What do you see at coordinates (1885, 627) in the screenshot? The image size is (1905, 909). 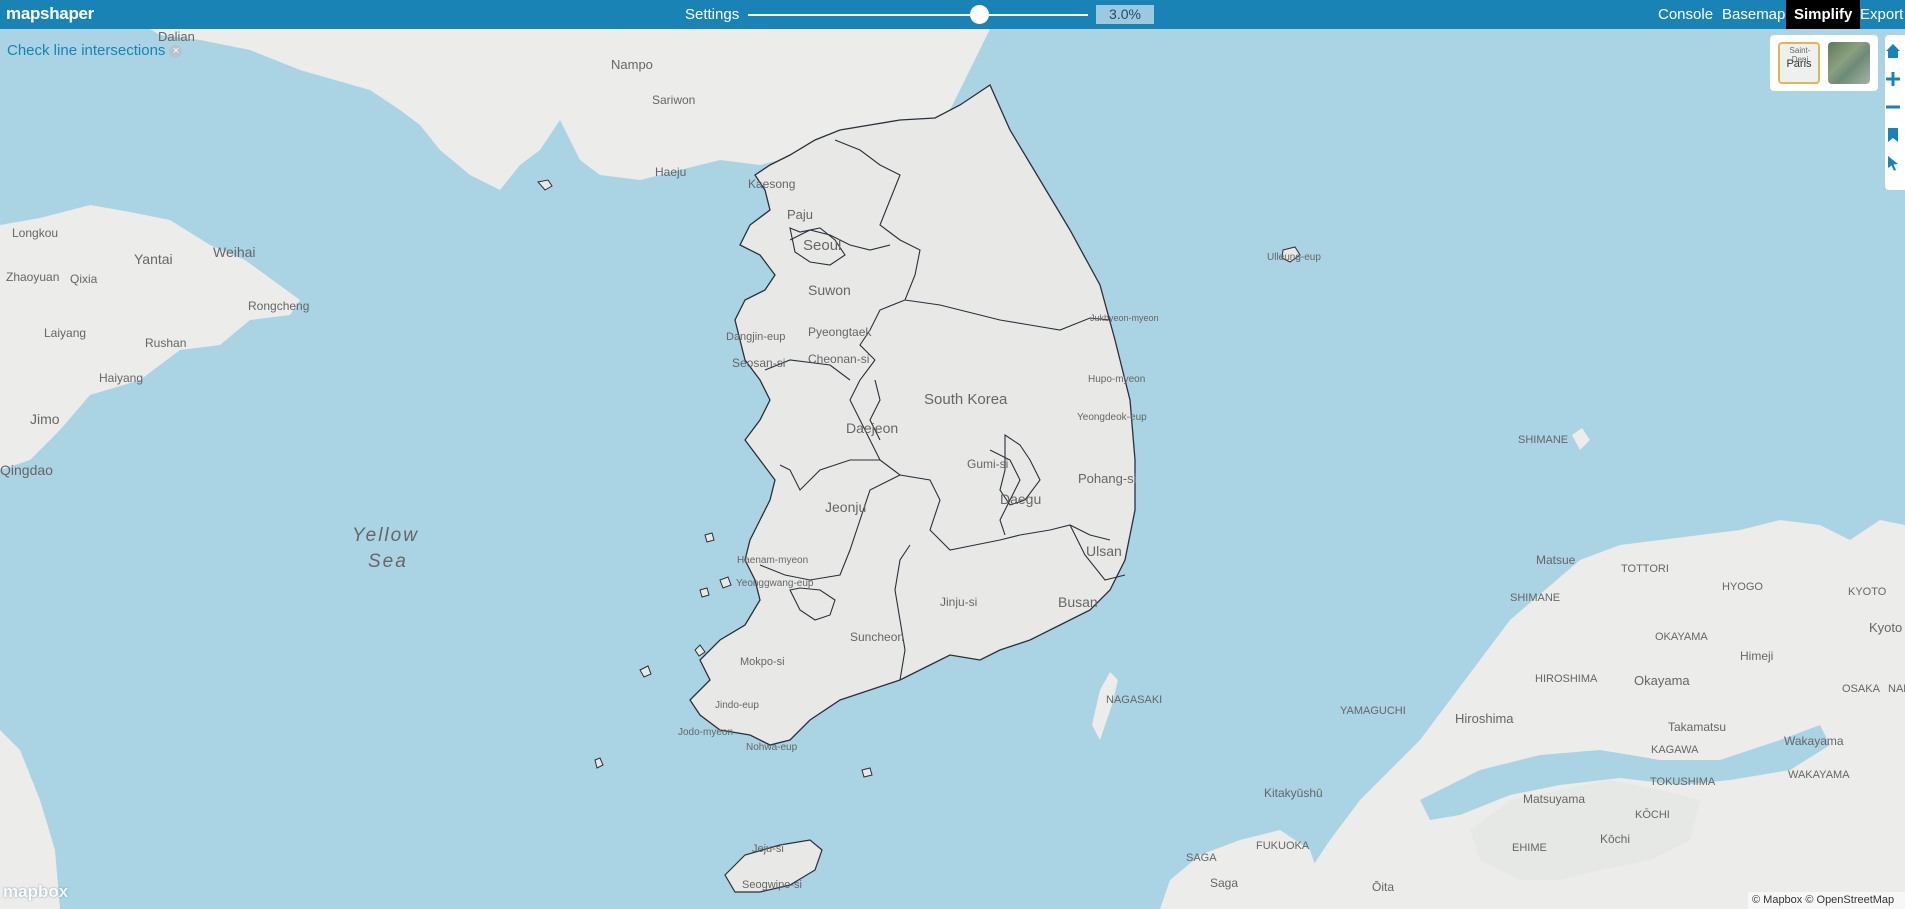 I see `label-kyoto: Kyoto` at bounding box center [1885, 627].